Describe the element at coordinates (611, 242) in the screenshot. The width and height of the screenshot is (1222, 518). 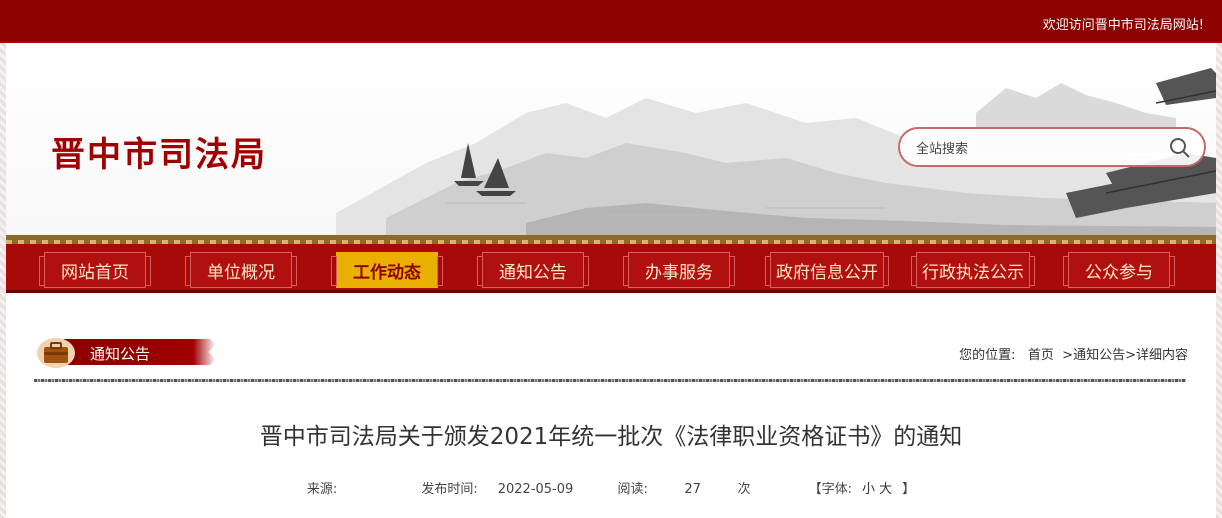
I see `nav-border-pattern` at that location.